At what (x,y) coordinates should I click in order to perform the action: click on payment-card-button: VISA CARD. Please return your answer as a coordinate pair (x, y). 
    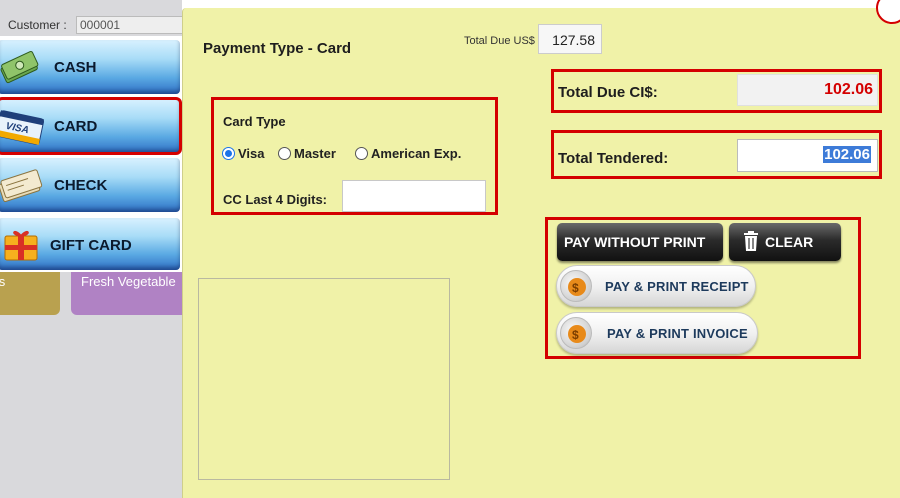
    Looking at the image, I should click on (91, 126).